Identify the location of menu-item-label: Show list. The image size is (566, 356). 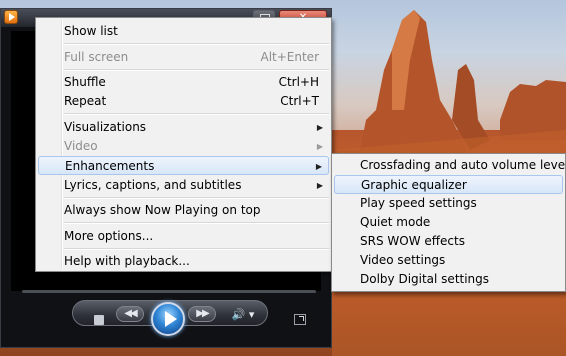
(91, 31).